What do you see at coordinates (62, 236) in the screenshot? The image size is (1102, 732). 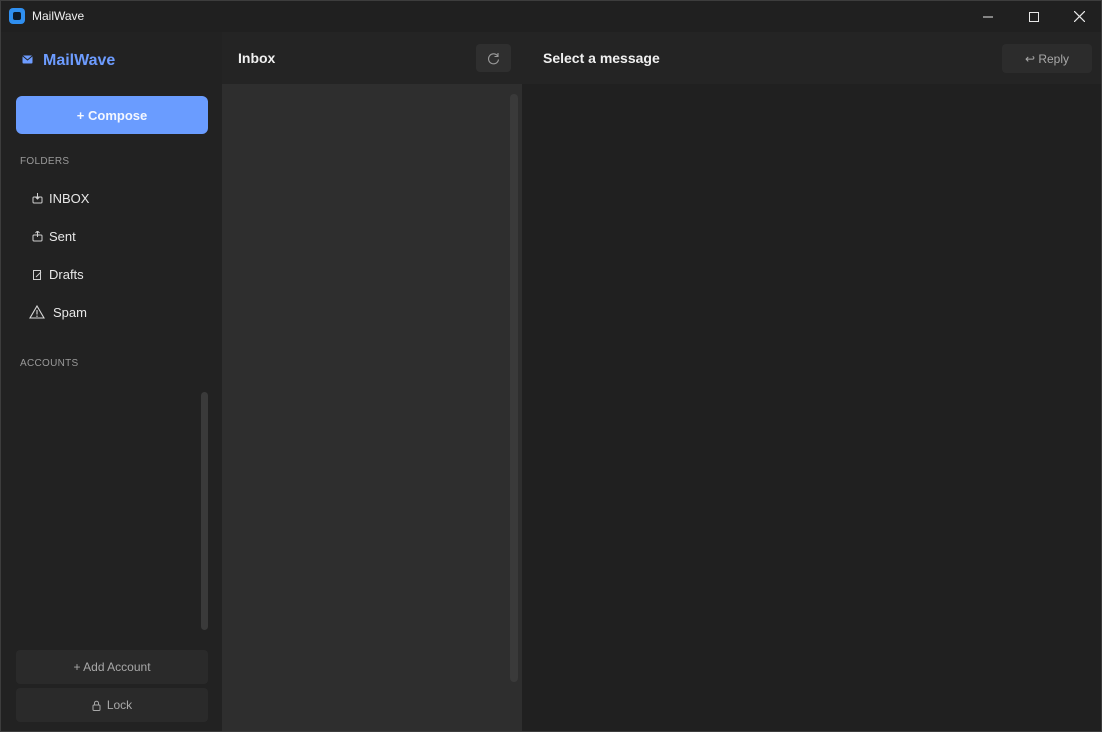 I see `sidebar-item-label: Sent` at bounding box center [62, 236].